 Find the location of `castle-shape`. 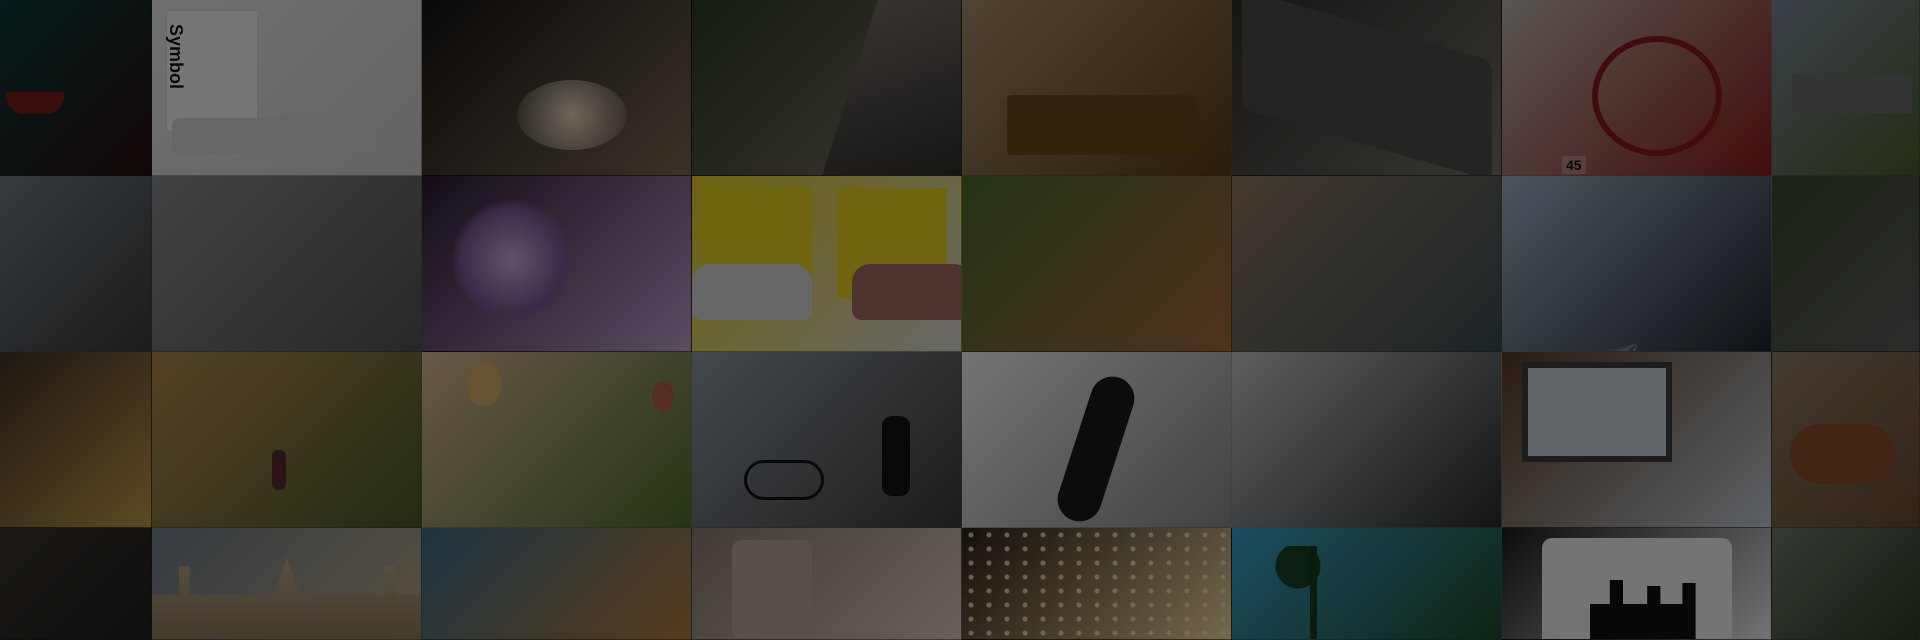

castle-shape is located at coordinates (1852, 94).